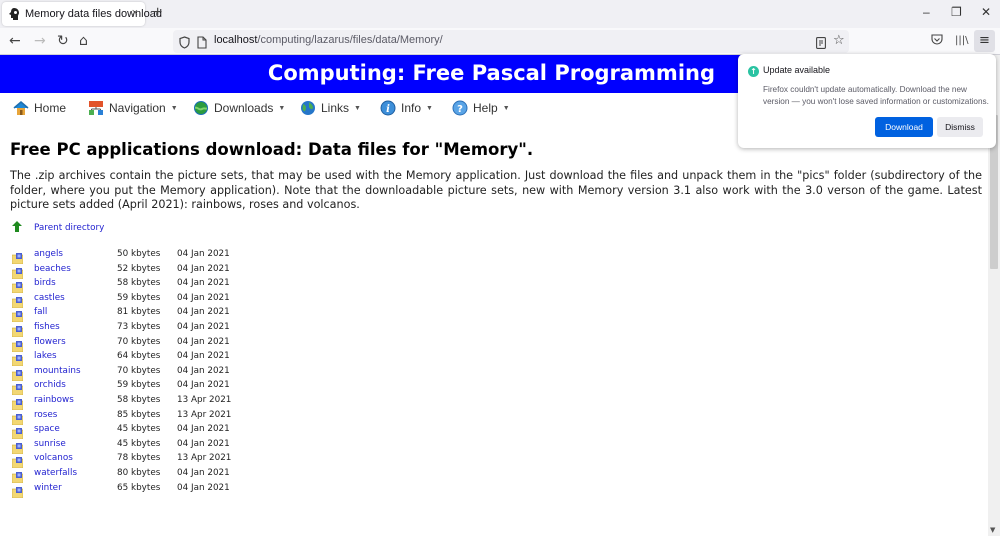 This screenshot has height=536, width=1000. Describe the element at coordinates (926, 12) in the screenshot. I see `minimize-button: –` at that location.